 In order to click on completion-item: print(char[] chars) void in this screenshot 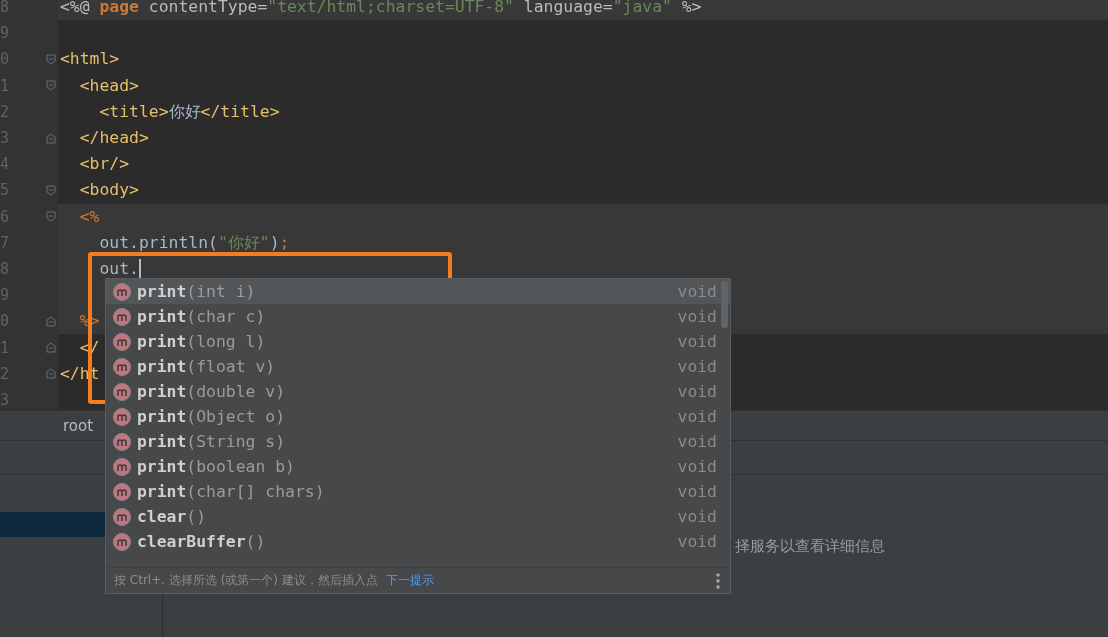, I will do `click(418, 491)`.